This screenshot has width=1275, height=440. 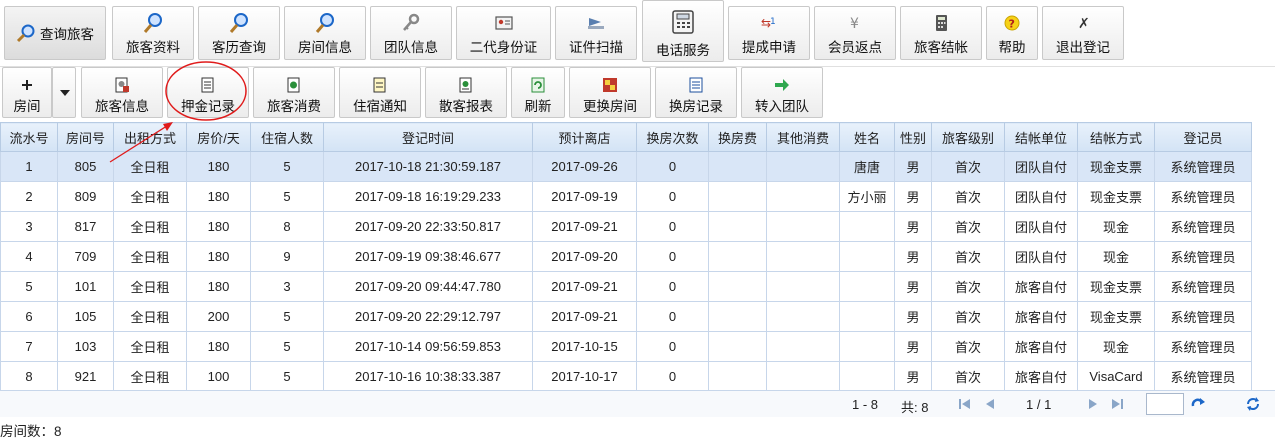 I want to click on search-guest-button: 查询旅客, so click(x=55, y=33).